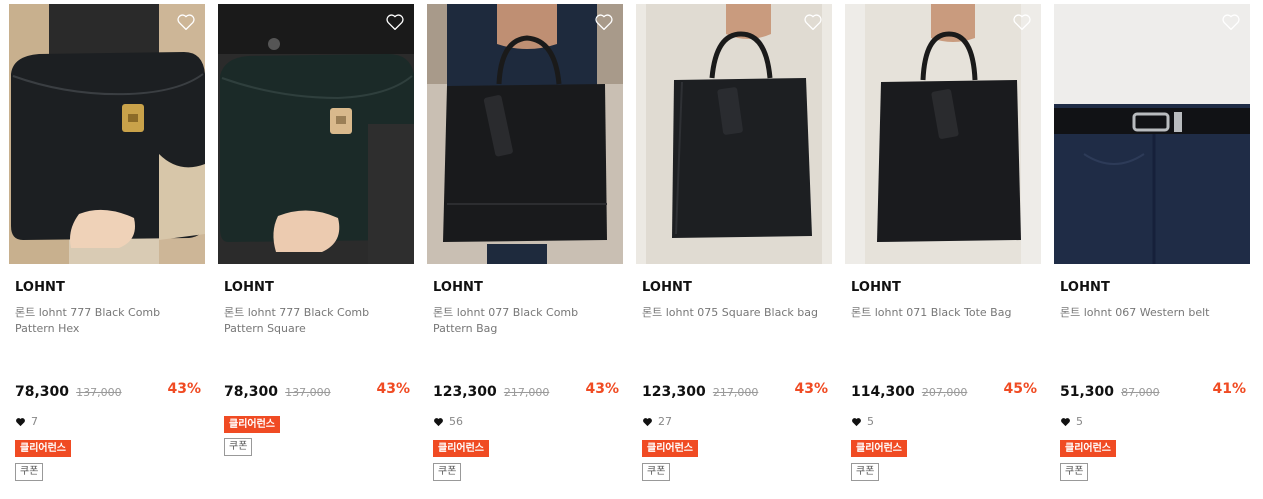 The image size is (1263, 499). I want to click on product-name: 론트 lohnt 077 Black Comb Pattern Bag, so click(527, 321).